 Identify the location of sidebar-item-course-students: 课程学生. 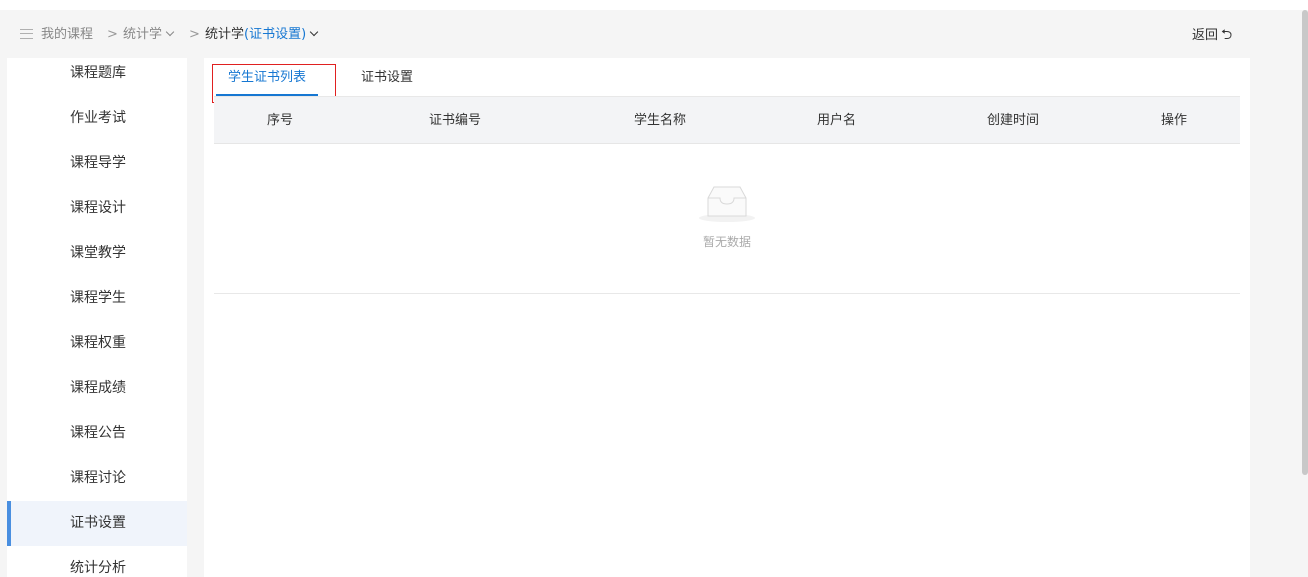
(97, 298).